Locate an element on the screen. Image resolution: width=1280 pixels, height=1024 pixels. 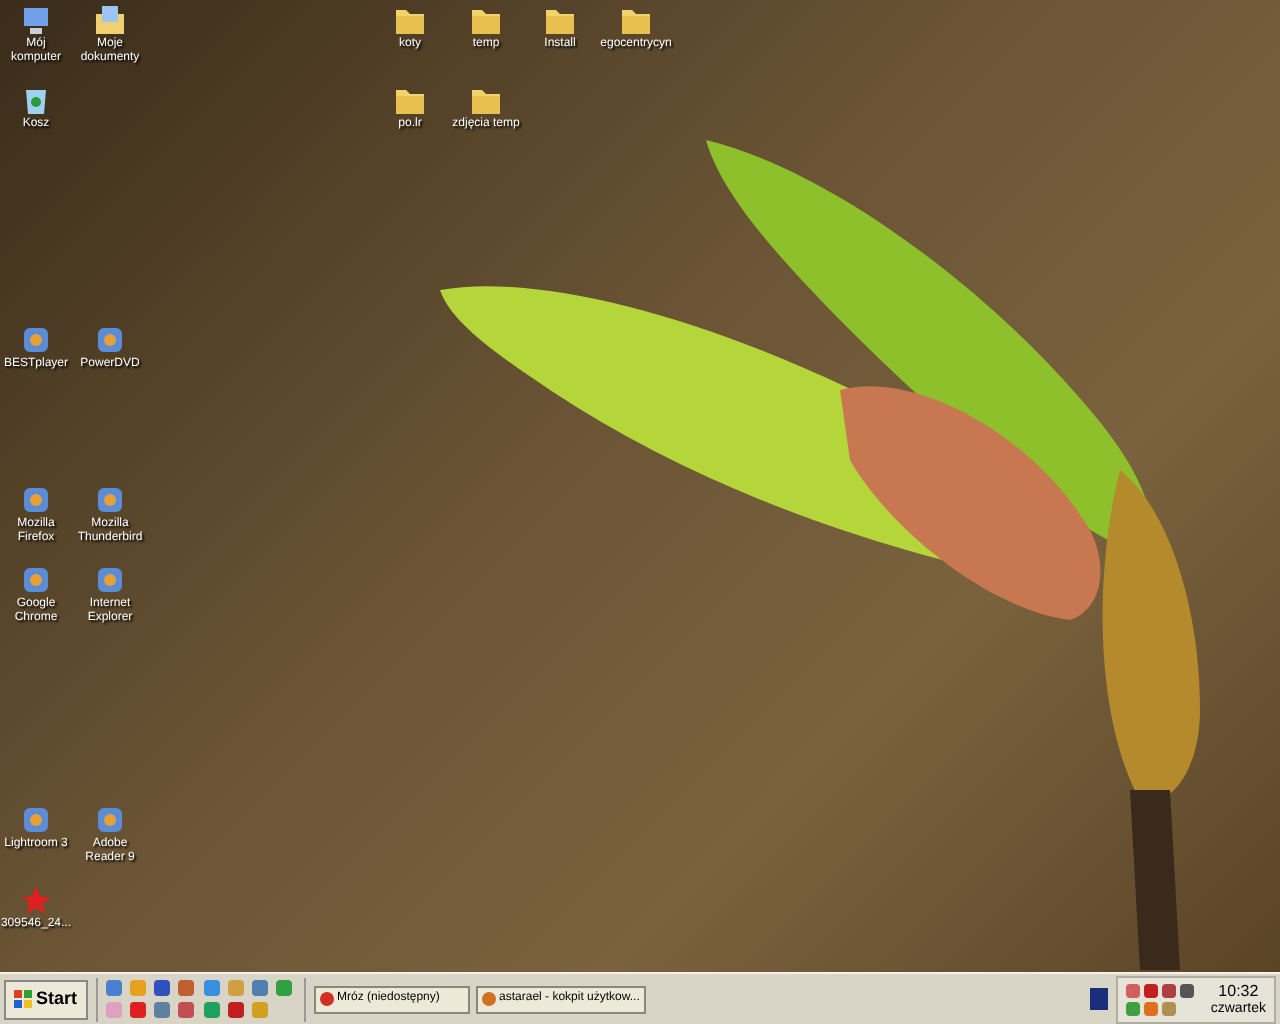
trash-icon is located at coordinates (36, 100).